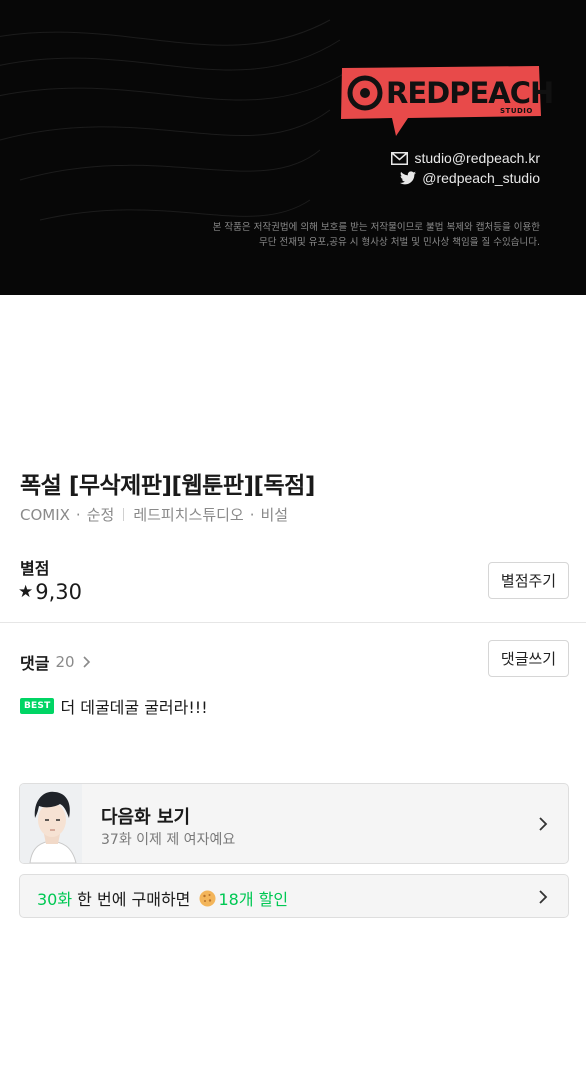  I want to click on logo-subtext: STUDIO, so click(516, 111).